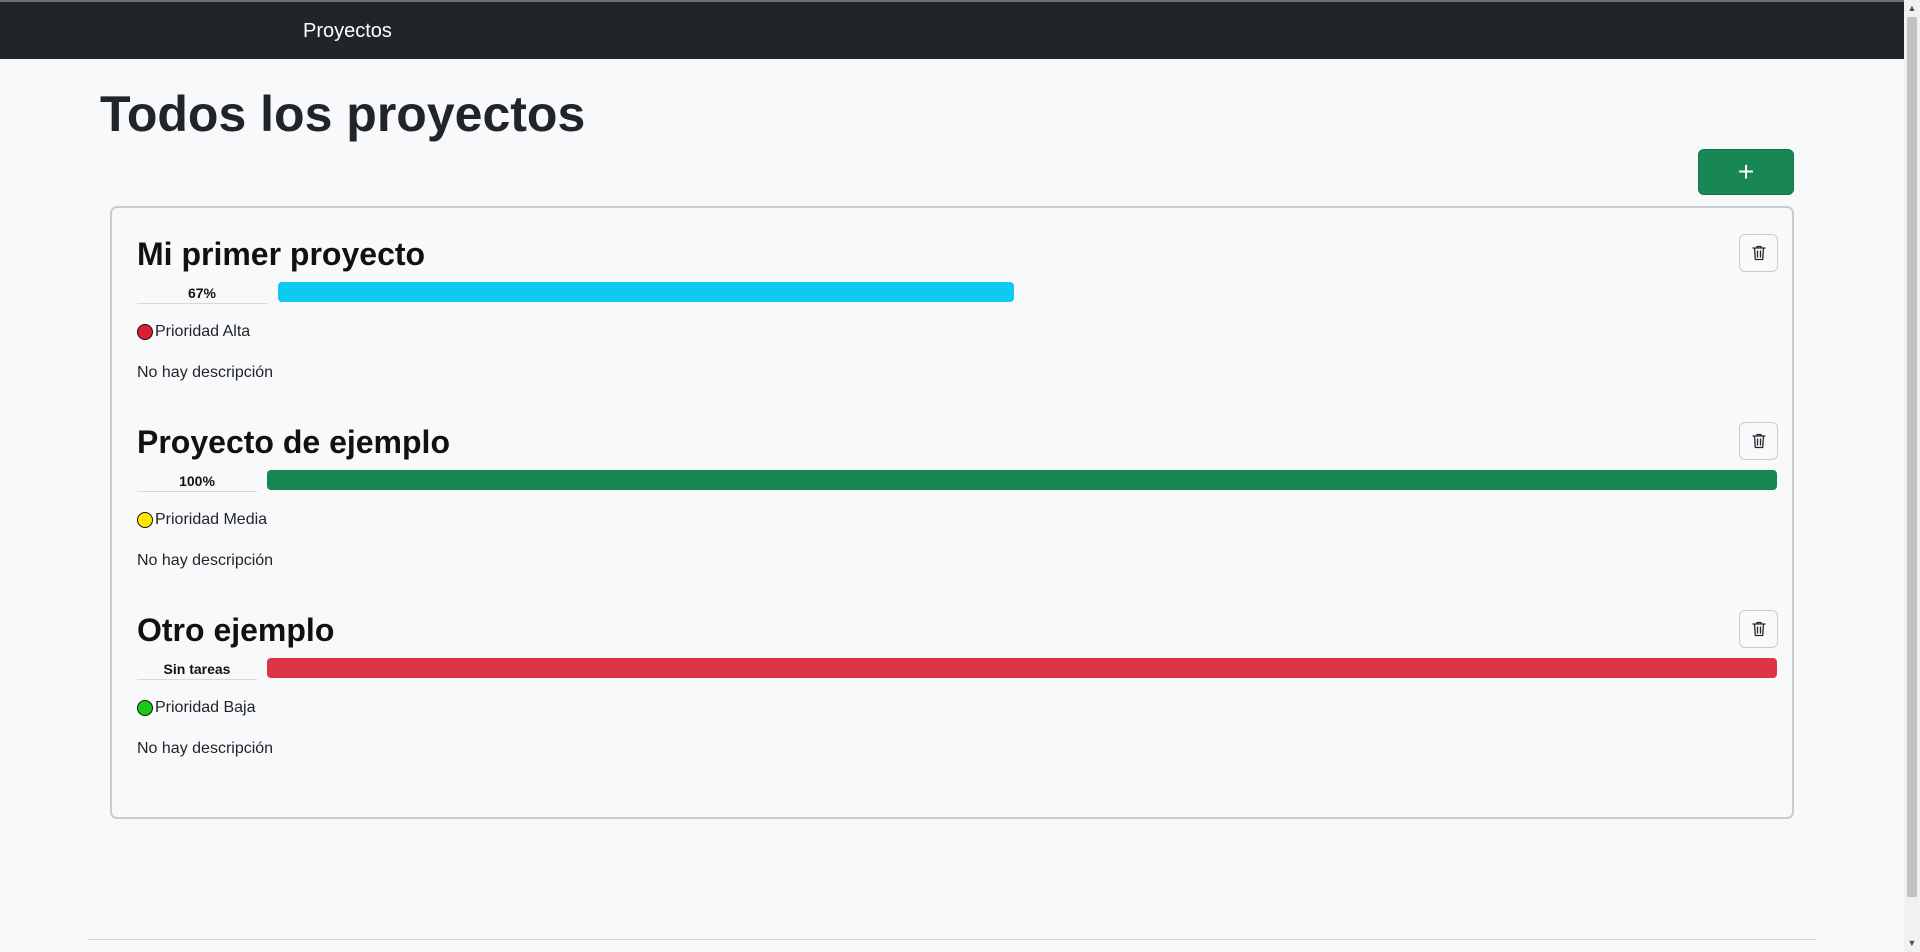  I want to click on progress-label: Sin tareas, so click(197, 669).